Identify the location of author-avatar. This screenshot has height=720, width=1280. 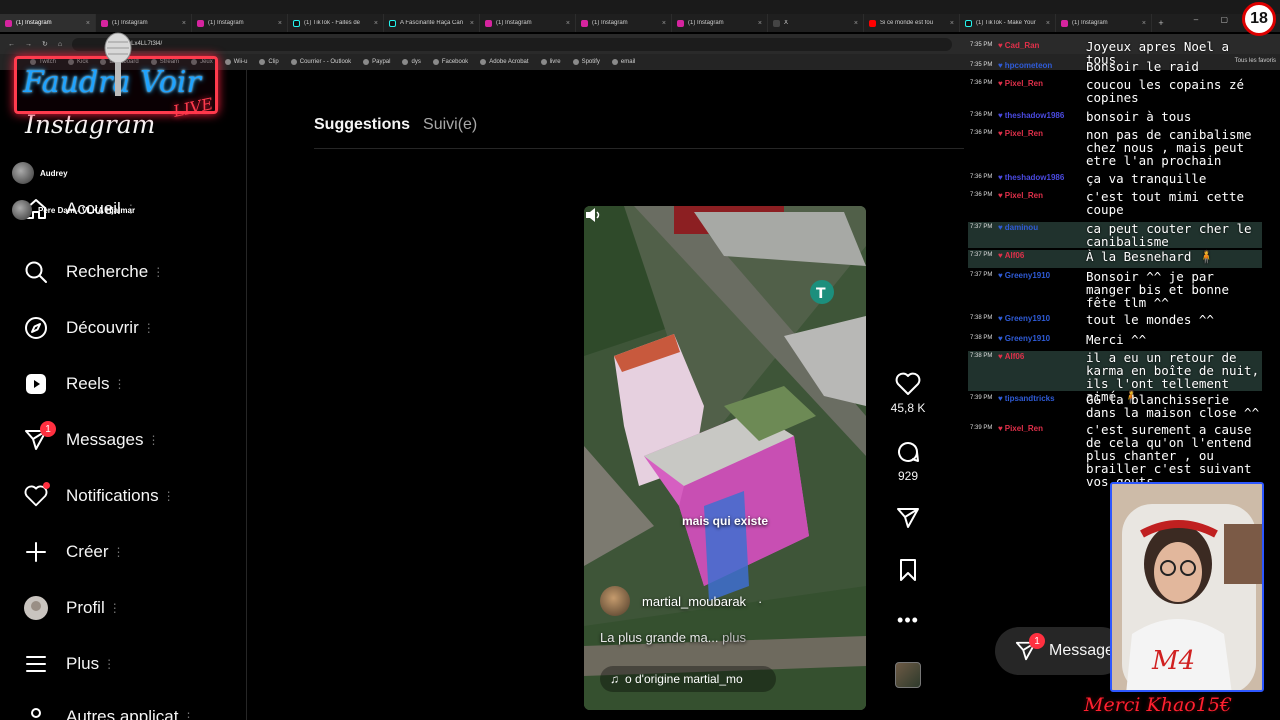
(615, 601).